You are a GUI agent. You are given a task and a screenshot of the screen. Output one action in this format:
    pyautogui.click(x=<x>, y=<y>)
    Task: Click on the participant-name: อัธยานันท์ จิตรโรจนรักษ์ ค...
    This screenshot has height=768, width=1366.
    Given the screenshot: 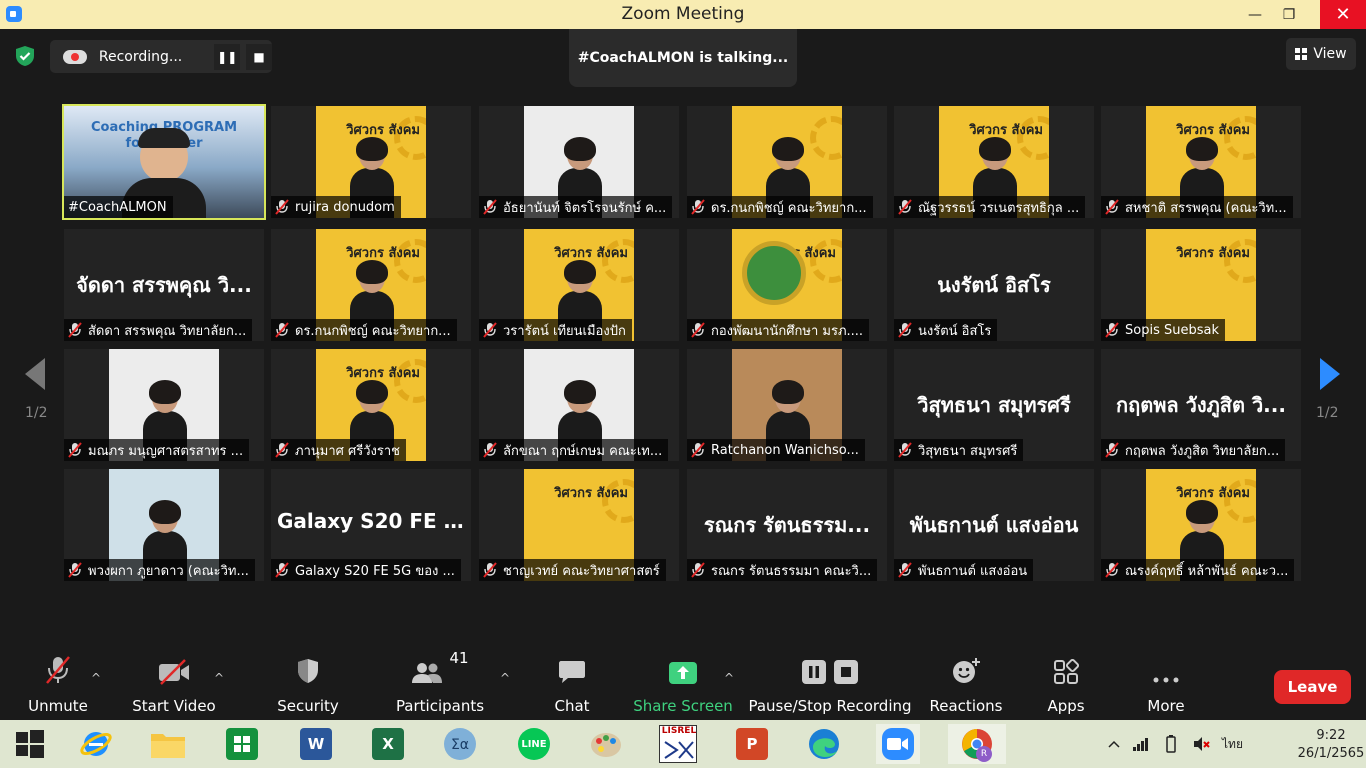 What is the action you would take?
    pyautogui.click(x=585, y=208)
    